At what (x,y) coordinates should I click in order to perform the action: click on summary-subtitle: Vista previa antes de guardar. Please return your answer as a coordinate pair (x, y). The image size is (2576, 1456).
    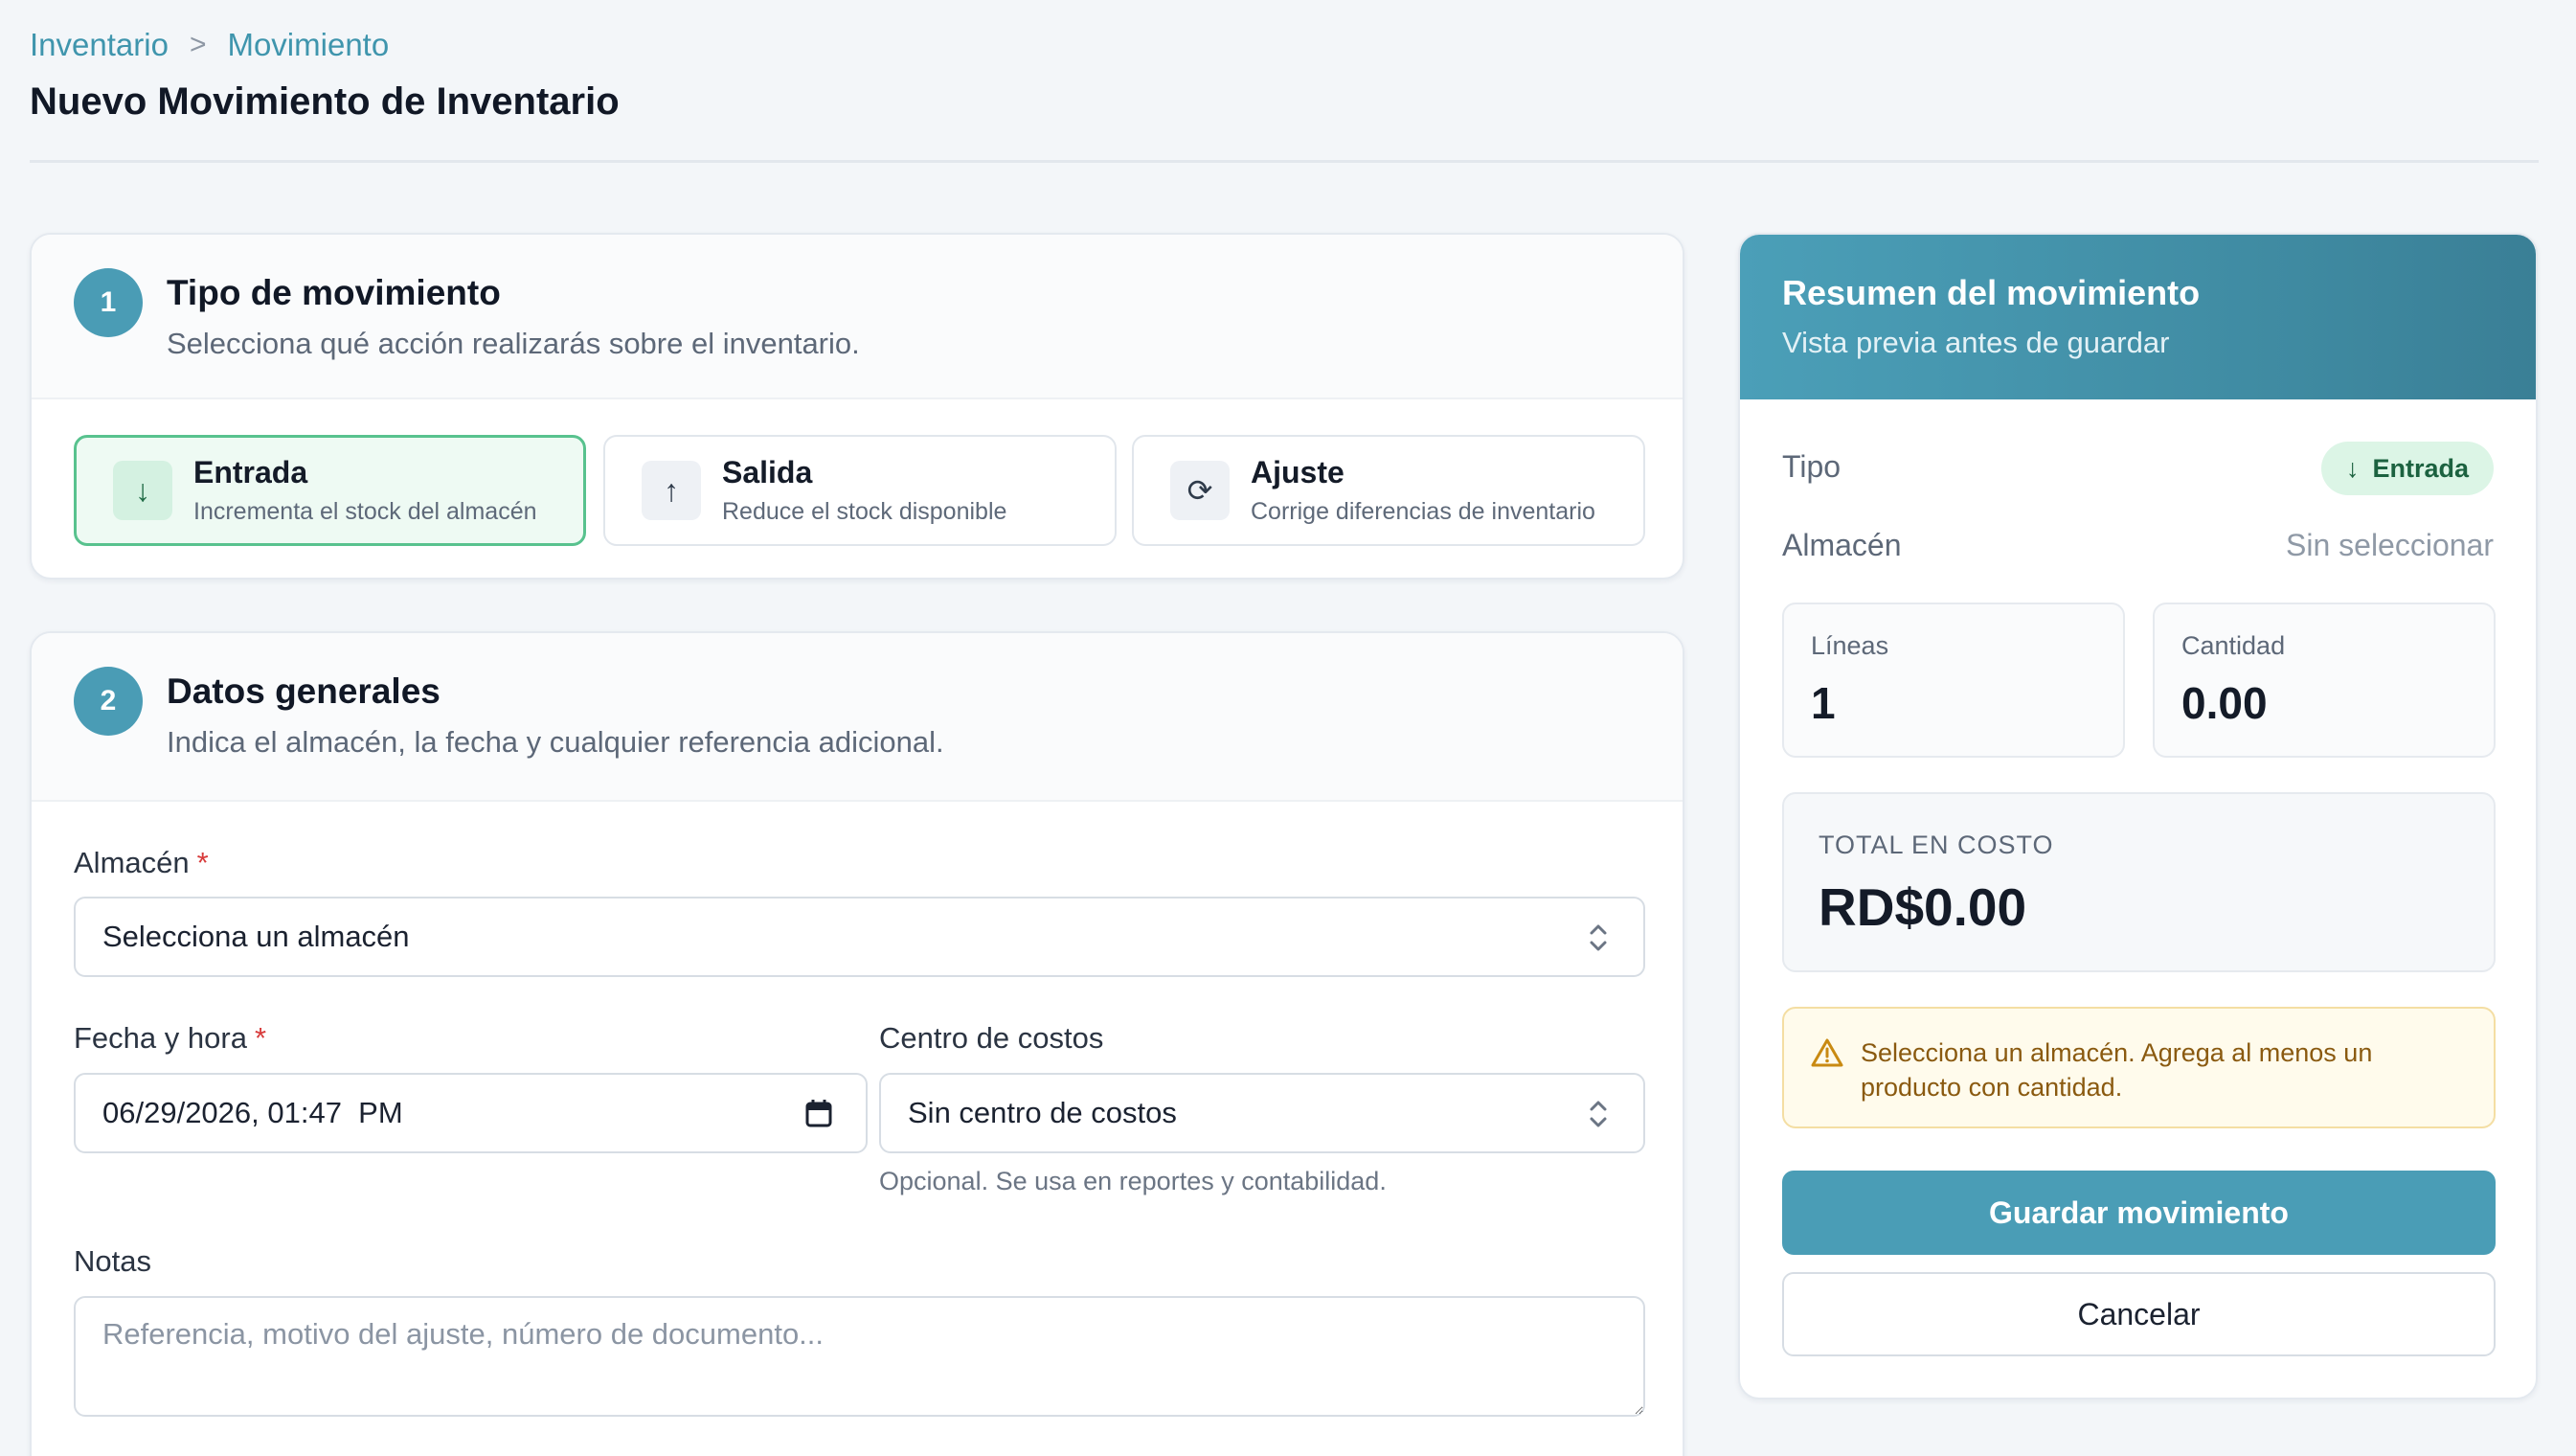
    Looking at the image, I should click on (1976, 342).